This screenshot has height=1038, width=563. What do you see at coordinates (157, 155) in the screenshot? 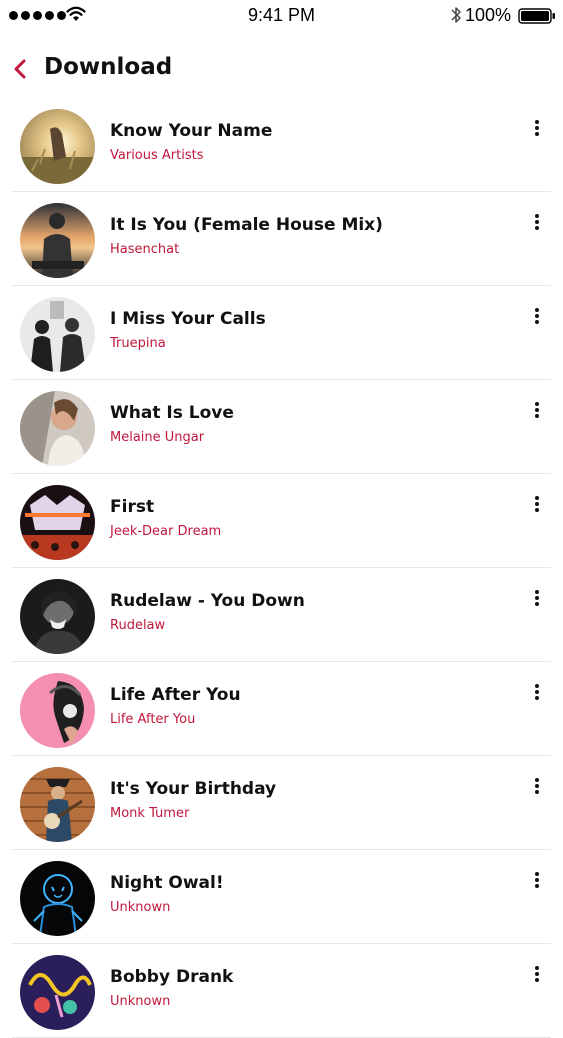
I see `song-artist: Various Artists` at bounding box center [157, 155].